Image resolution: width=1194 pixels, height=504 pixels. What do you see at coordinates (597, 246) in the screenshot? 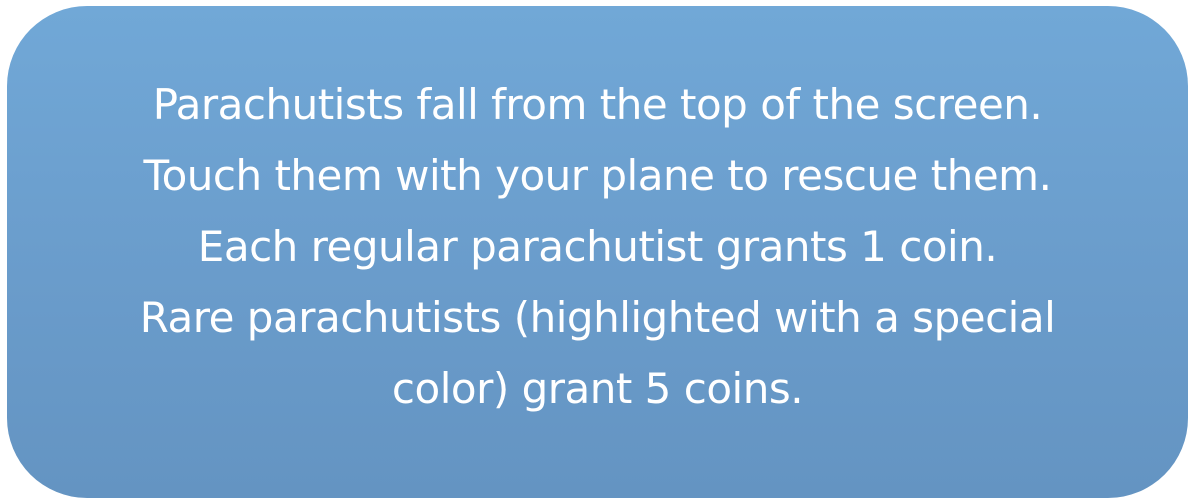
I see `instruction-line-3: Each regular parachutist grants 1 coin.` at bounding box center [597, 246].